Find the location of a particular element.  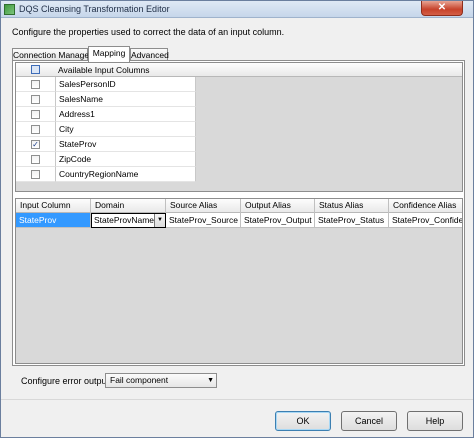

mapping-confidence-alias-cell: StateProv_Confidence is located at coordinates (425, 220).